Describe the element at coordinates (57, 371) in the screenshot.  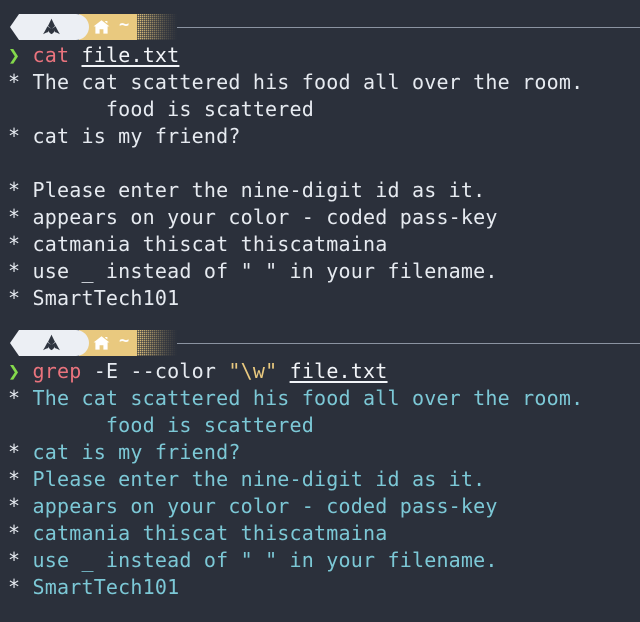
I see `command-name-grep: grep` at that location.